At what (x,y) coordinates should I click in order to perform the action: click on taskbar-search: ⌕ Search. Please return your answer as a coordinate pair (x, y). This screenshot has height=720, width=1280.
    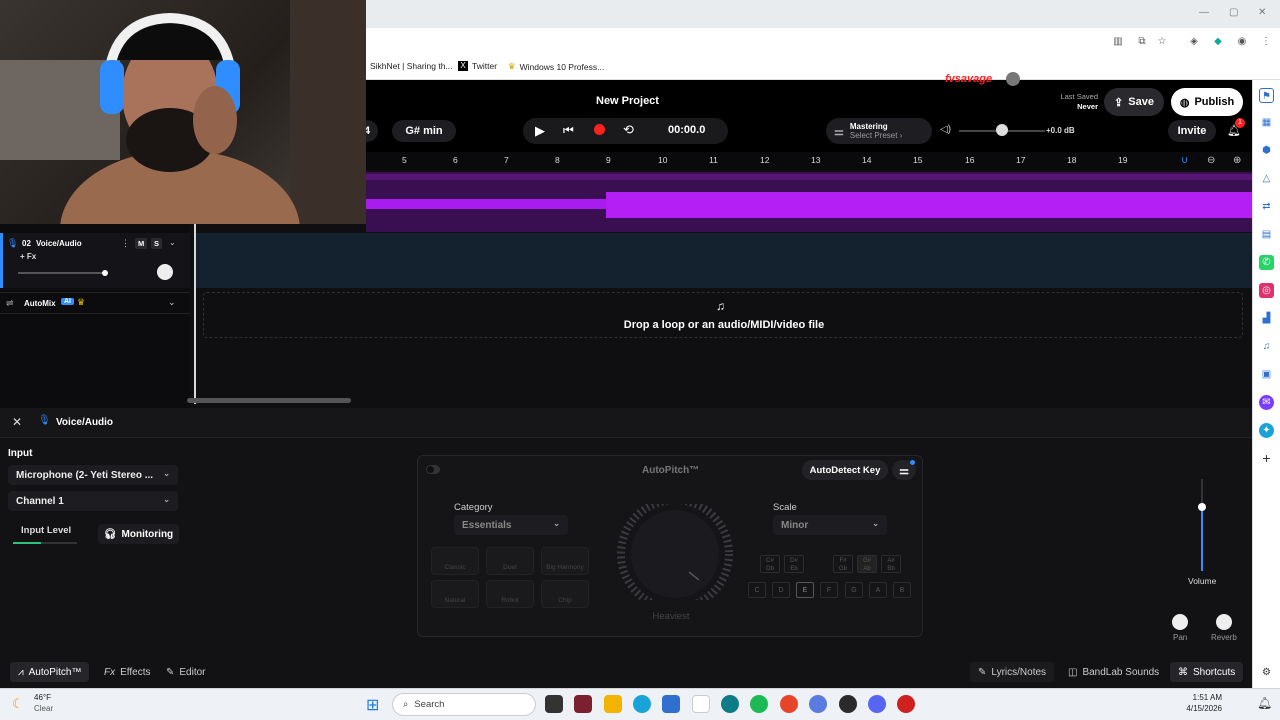
    Looking at the image, I should click on (464, 704).